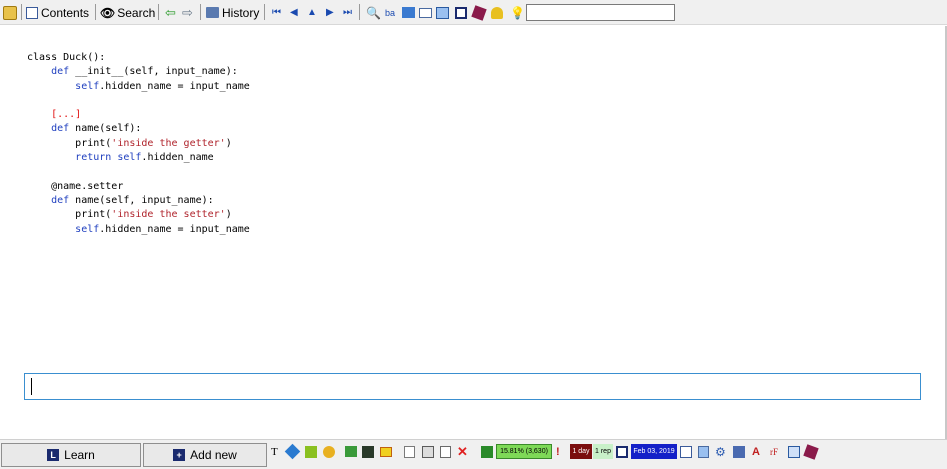 The image size is (947, 469). What do you see at coordinates (654, 451) in the screenshot?
I see `date-badge: Feb 03, 2019` at bounding box center [654, 451].